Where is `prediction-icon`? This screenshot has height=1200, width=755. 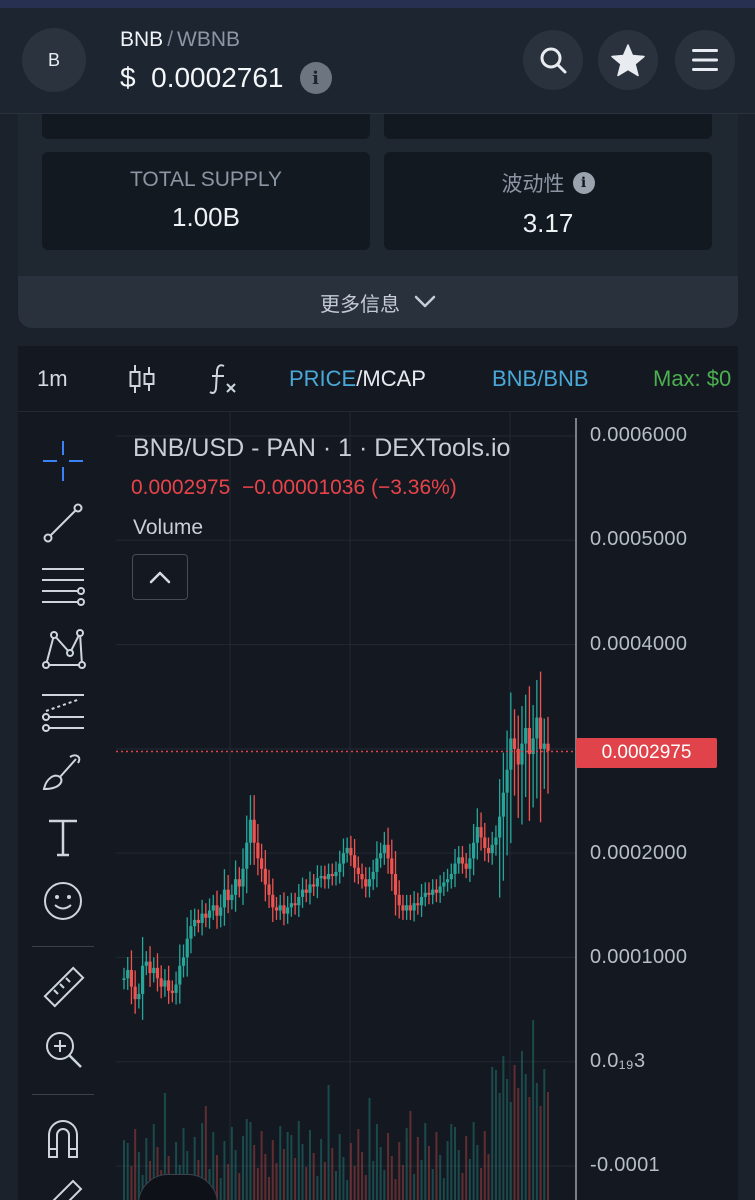
prediction-icon is located at coordinates (63, 713).